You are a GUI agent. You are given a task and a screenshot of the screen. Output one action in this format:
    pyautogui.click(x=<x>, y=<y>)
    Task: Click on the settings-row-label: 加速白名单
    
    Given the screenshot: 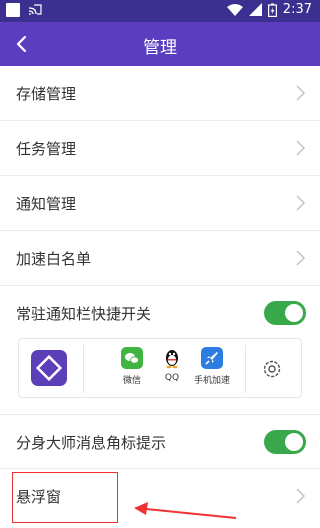 What is the action you would take?
    pyautogui.click(x=54, y=259)
    